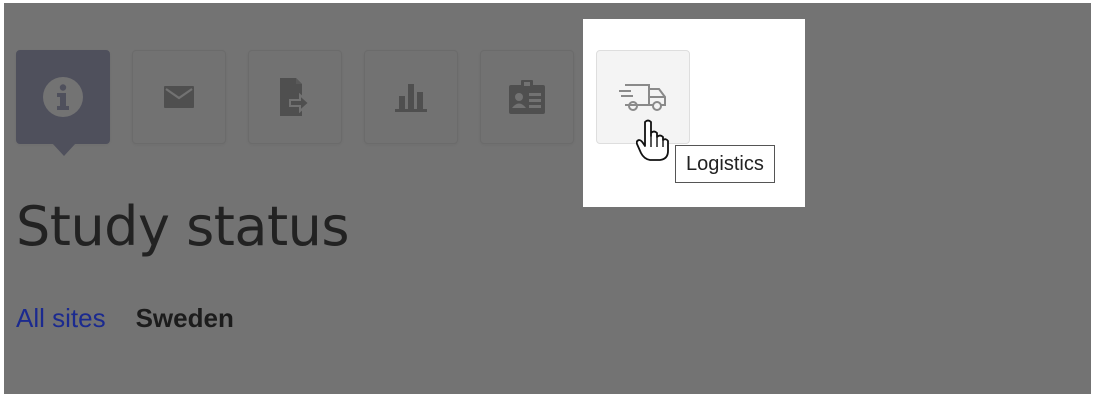 The width and height of the screenshot is (1093, 396). I want to click on truck-icon, so click(643, 97).